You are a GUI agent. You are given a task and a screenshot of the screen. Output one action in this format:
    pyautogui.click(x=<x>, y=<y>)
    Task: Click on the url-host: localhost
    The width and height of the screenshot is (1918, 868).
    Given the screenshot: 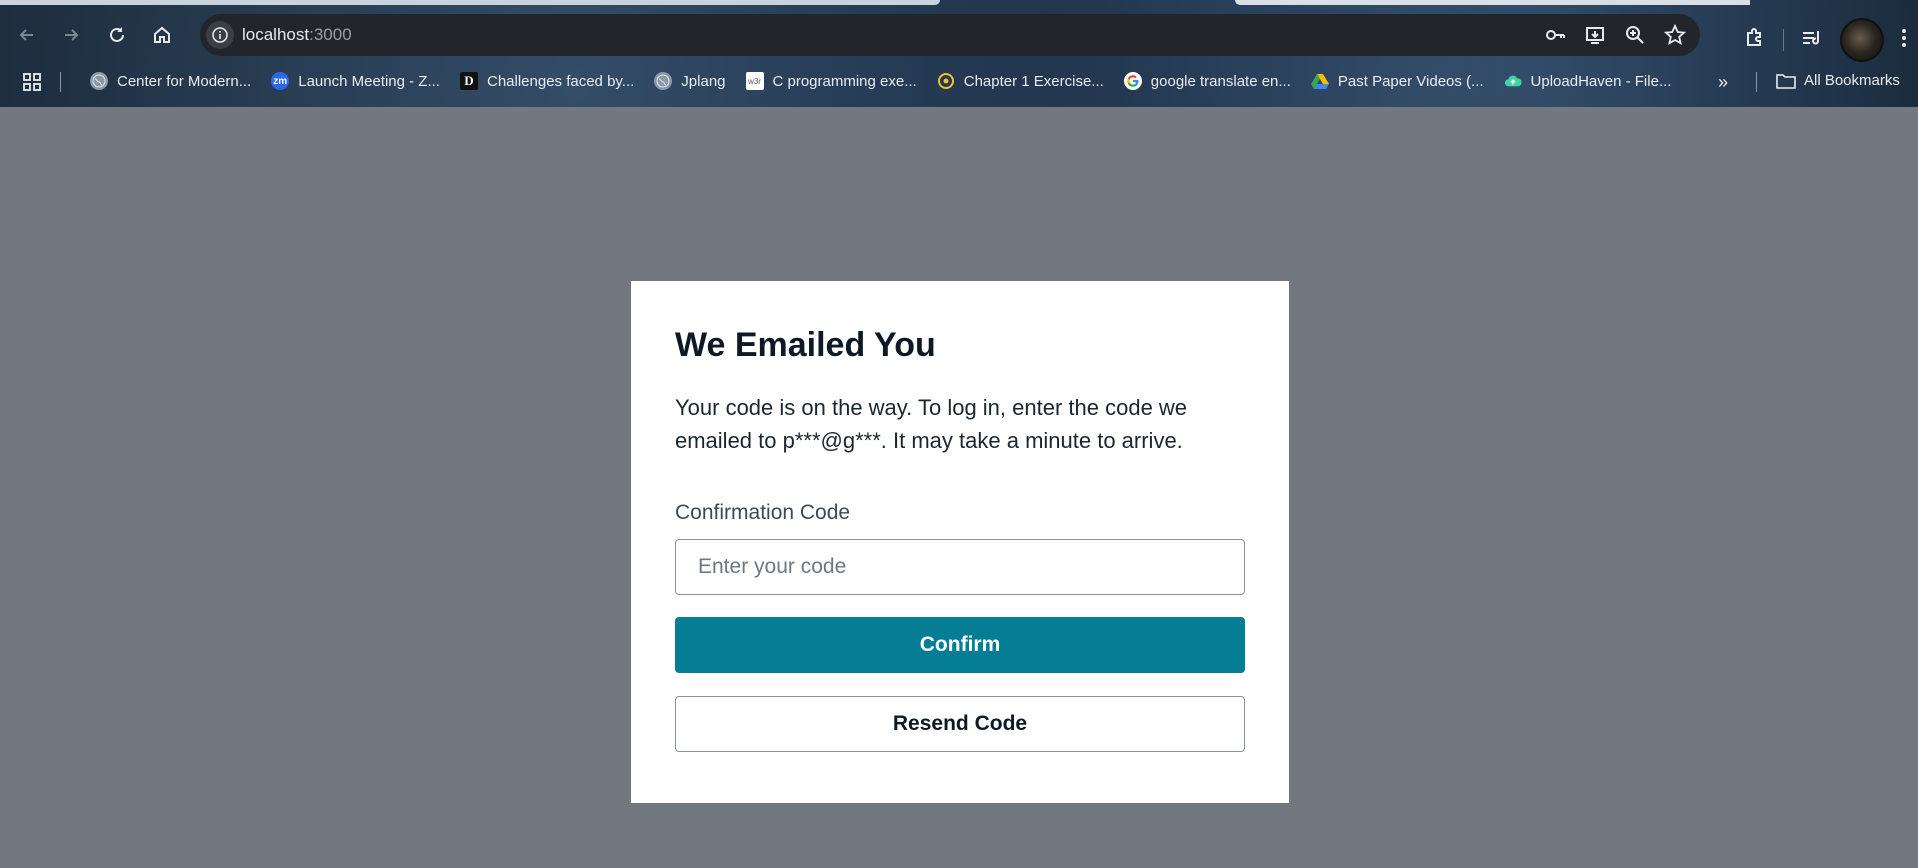 What is the action you would take?
    pyautogui.click(x=276, y=34)
    